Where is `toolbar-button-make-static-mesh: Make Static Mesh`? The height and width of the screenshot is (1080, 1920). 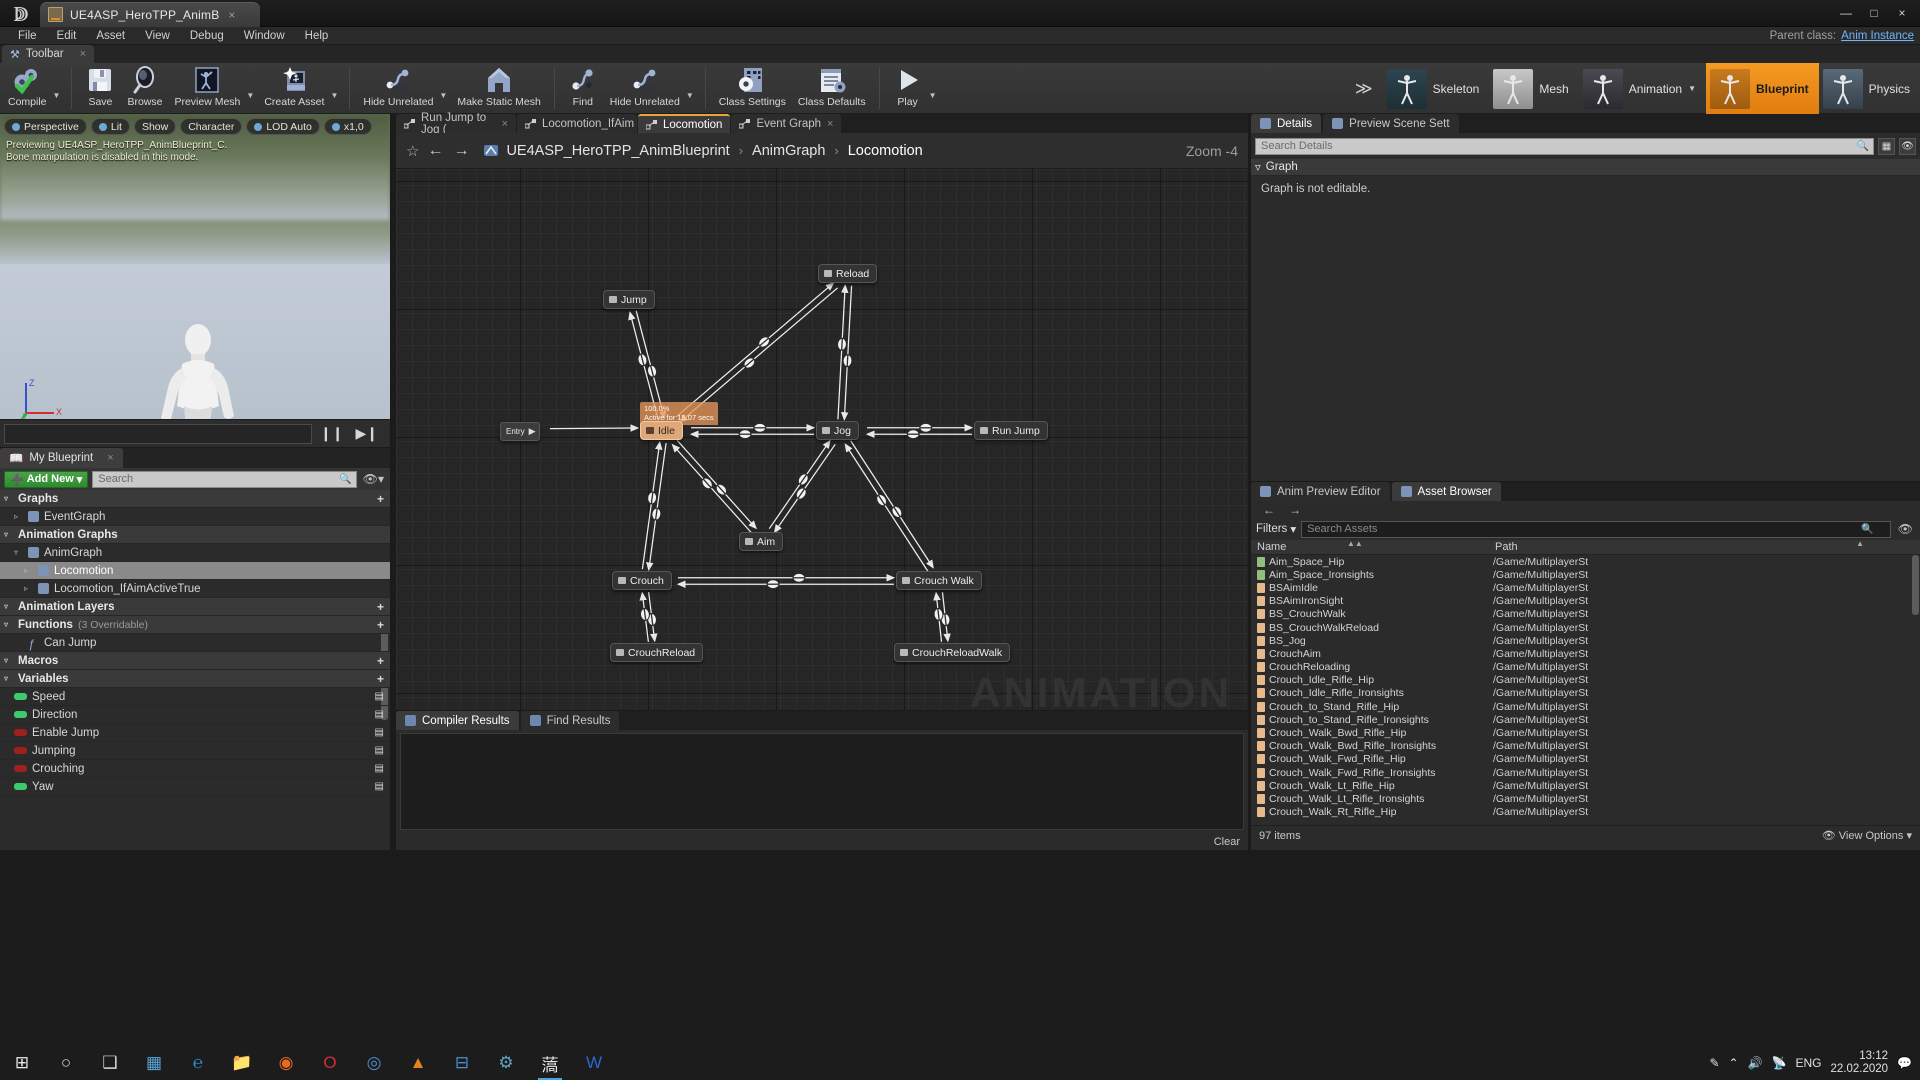 toolbar-button-make-static-mesh: Make Static Mesh is located at coordinates (498, 88).